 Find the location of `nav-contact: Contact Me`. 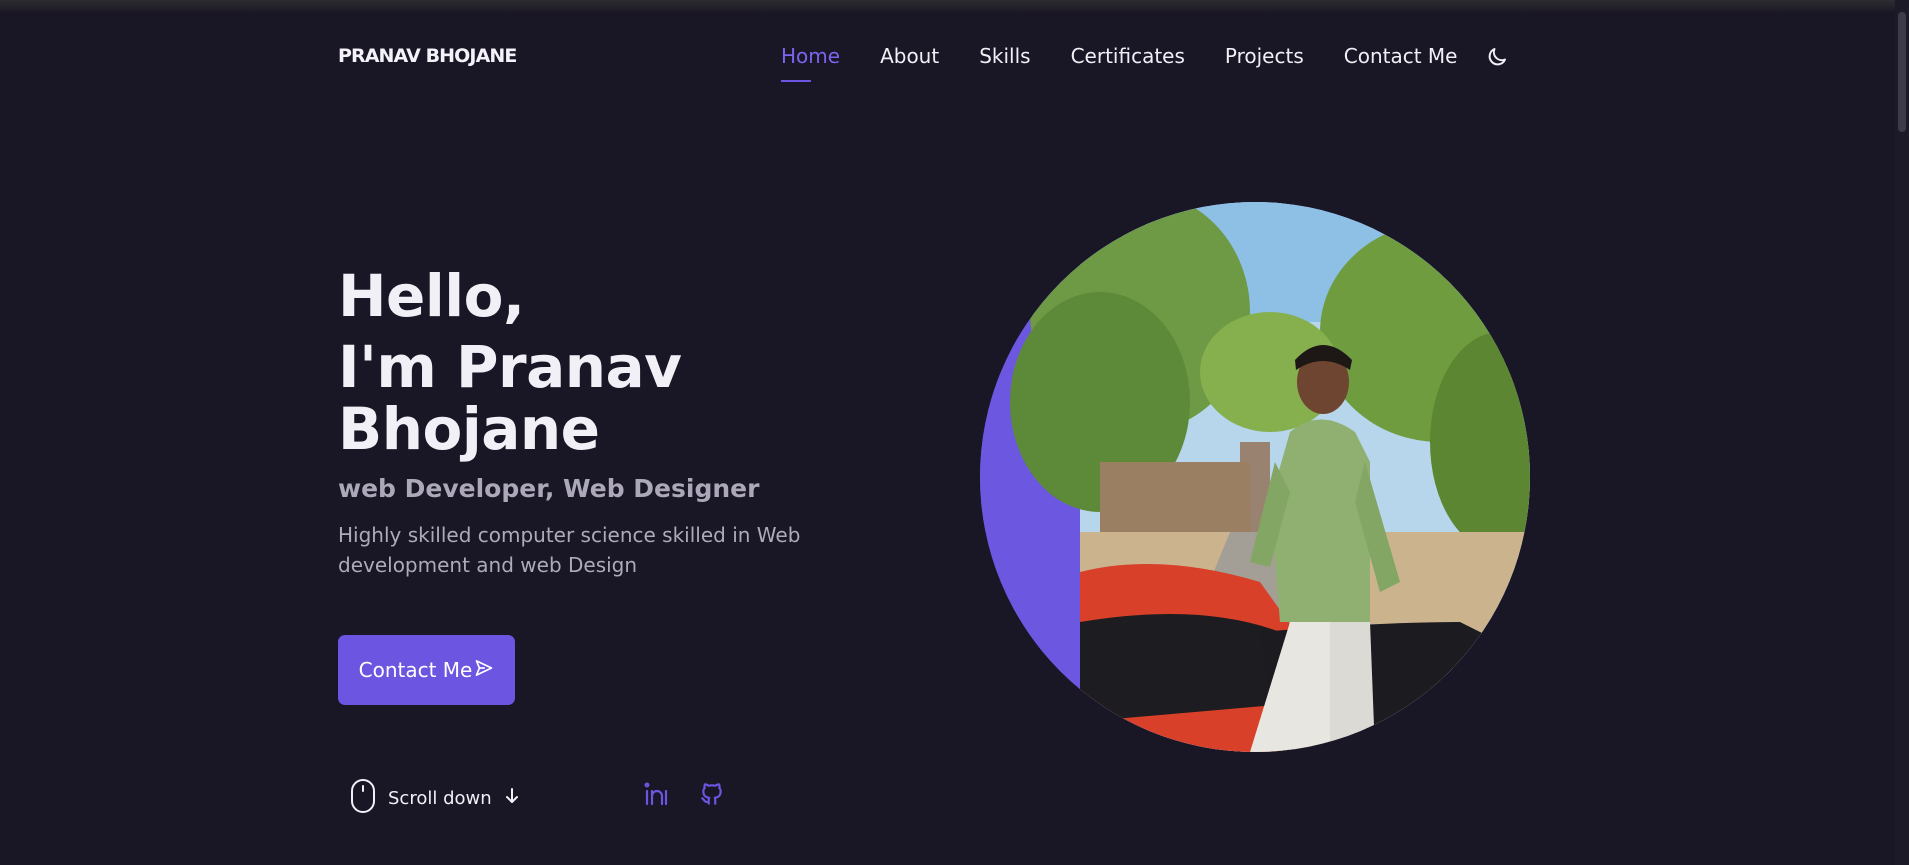

nav-contact: Contact Me is located at coordinates (1401, 63).